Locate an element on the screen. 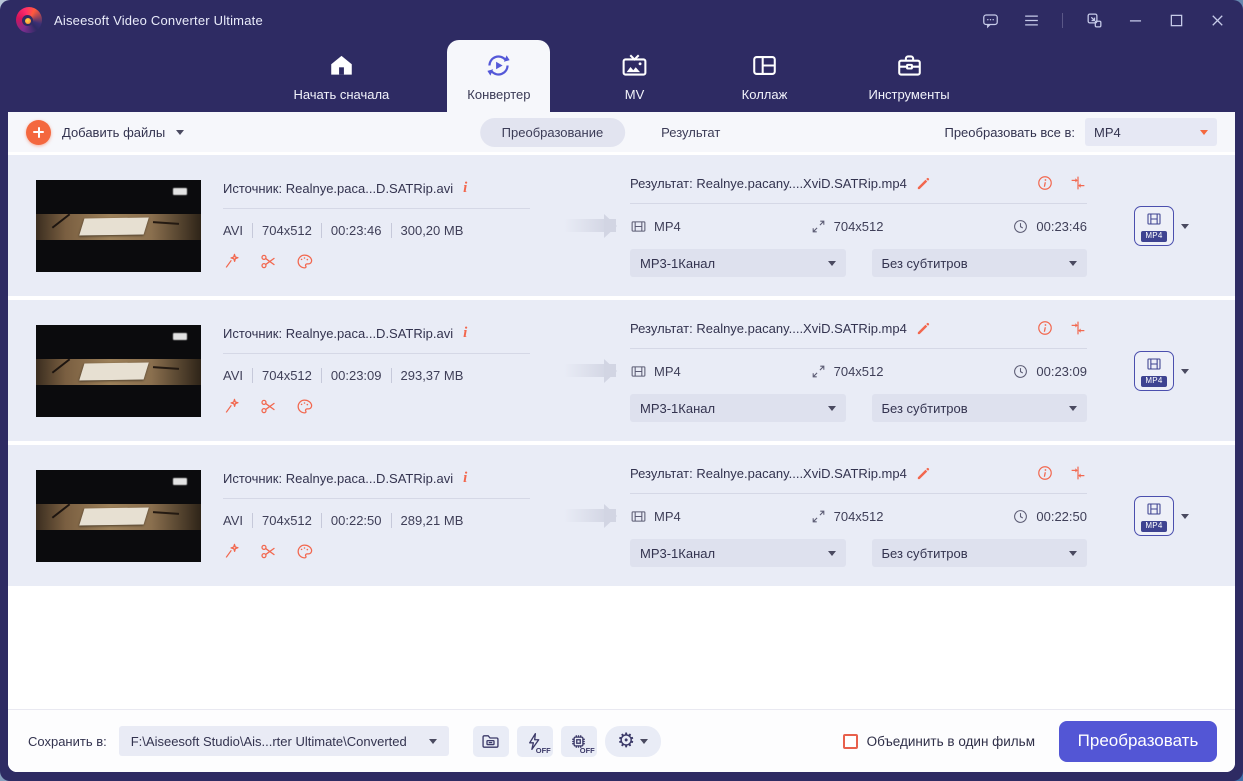 This screenshot has width=1243, height=781. tab-converter: Конвертер is located at coordinates (499, 76).